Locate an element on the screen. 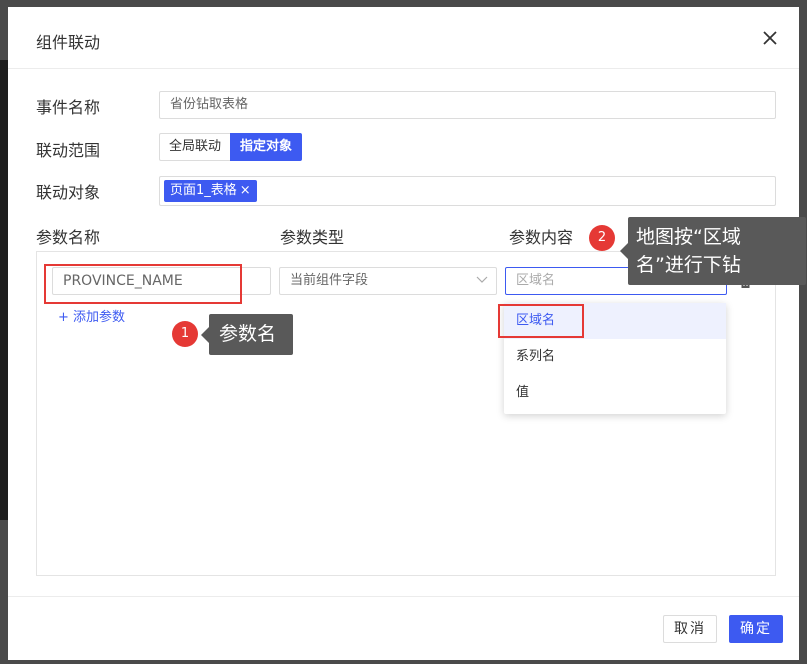 This screenshot has height=664, width=807. cancel-button: 取消 is located at coordinates (690, 629).